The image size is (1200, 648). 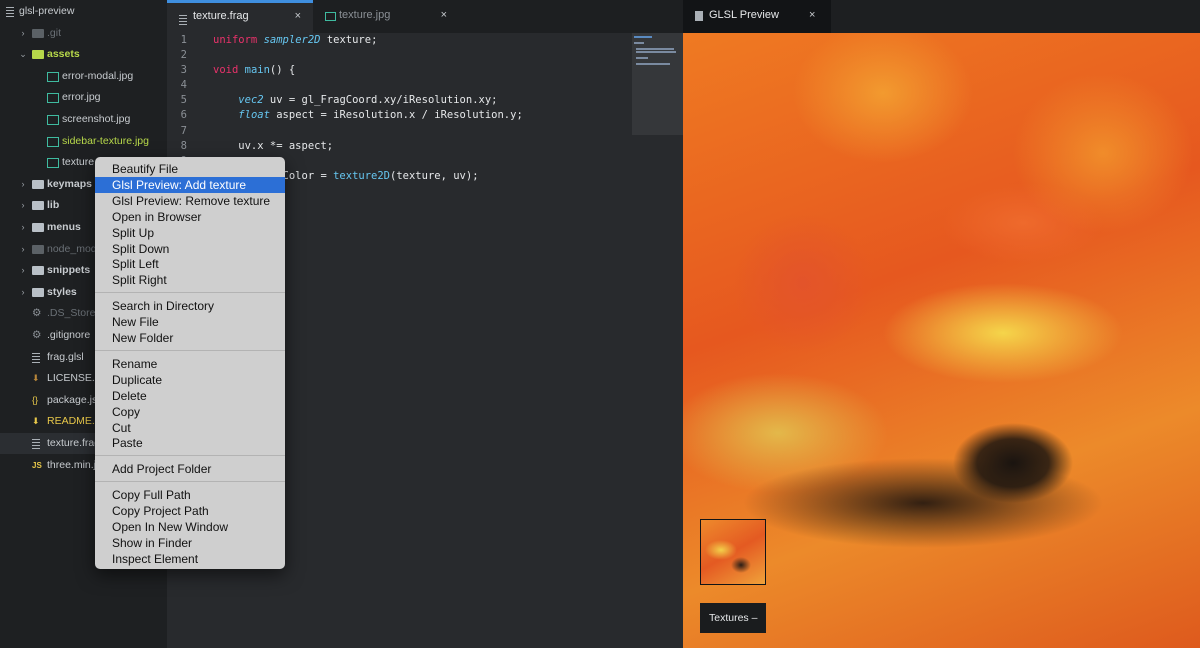 I want to click on readme-icon: ⬇, so click(x=36, y=421).